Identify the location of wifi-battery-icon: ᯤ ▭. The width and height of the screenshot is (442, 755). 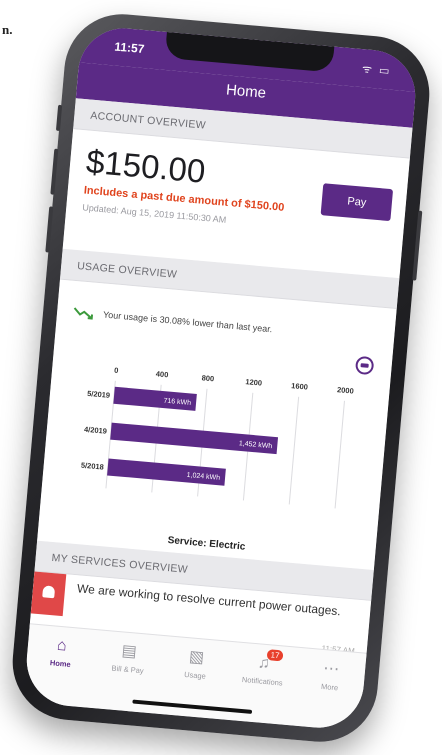
(376, 70).